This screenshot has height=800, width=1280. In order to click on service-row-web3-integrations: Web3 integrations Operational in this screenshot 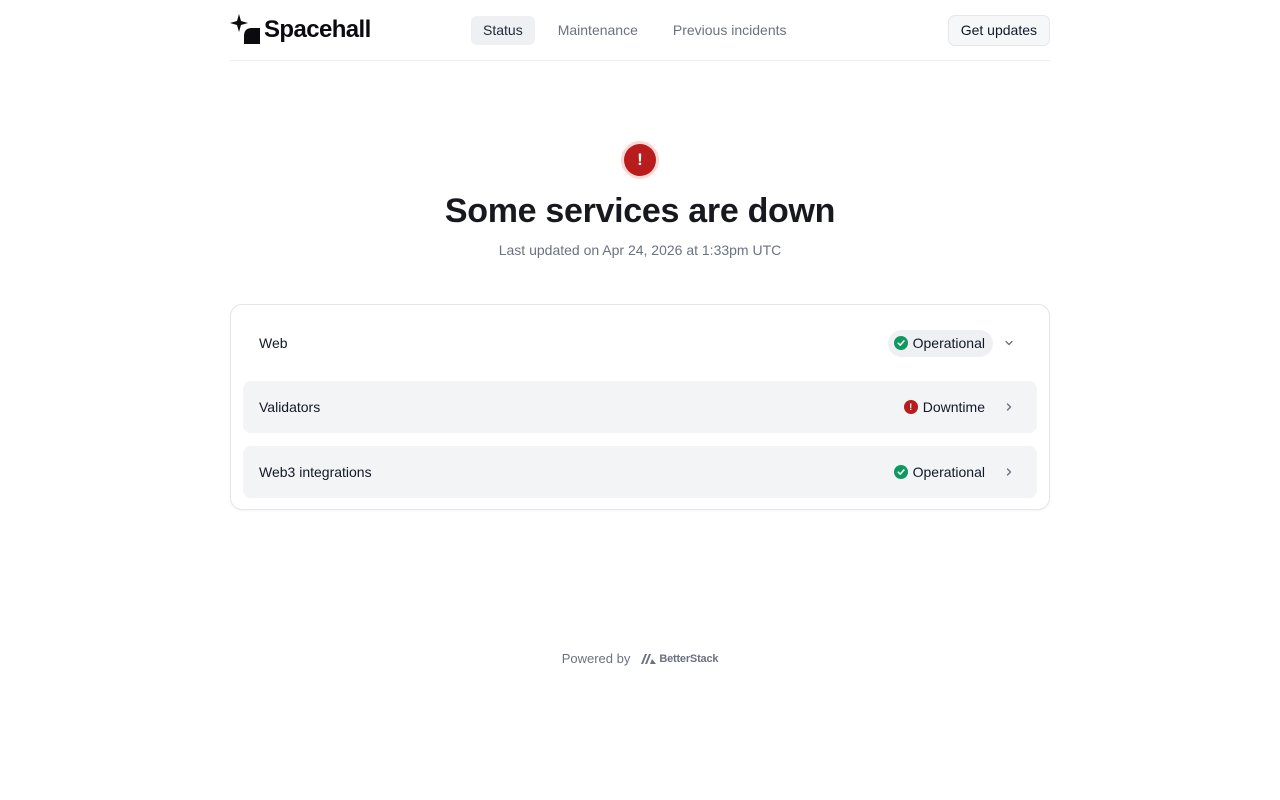, I will do `click(640, 472)`.